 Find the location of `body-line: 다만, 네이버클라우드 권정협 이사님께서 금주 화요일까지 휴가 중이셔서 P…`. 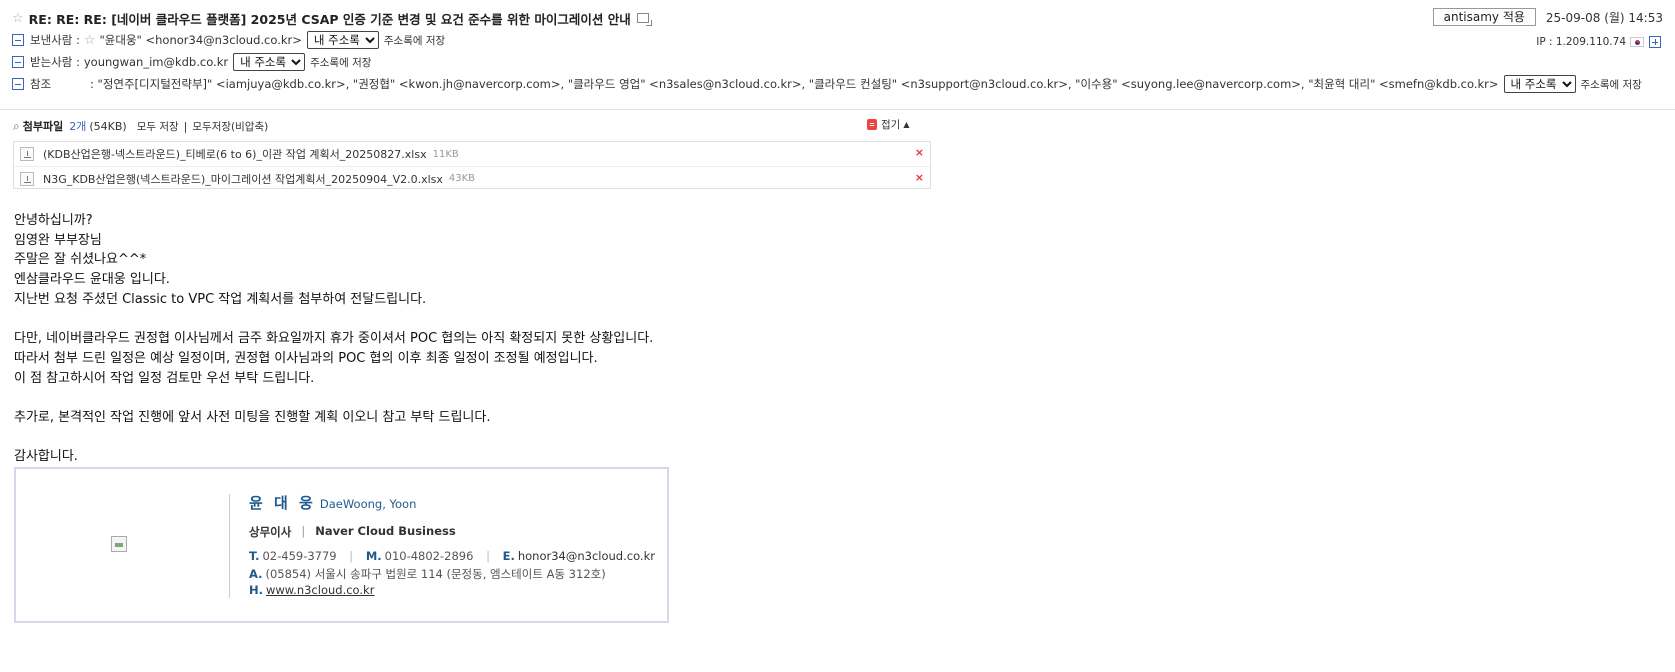

body-line: 다만, 네이버클라우드 권정협 이사님께서 금주 화요일까지 휴가 중이셔서 P… is located at coordinates (334, 339).